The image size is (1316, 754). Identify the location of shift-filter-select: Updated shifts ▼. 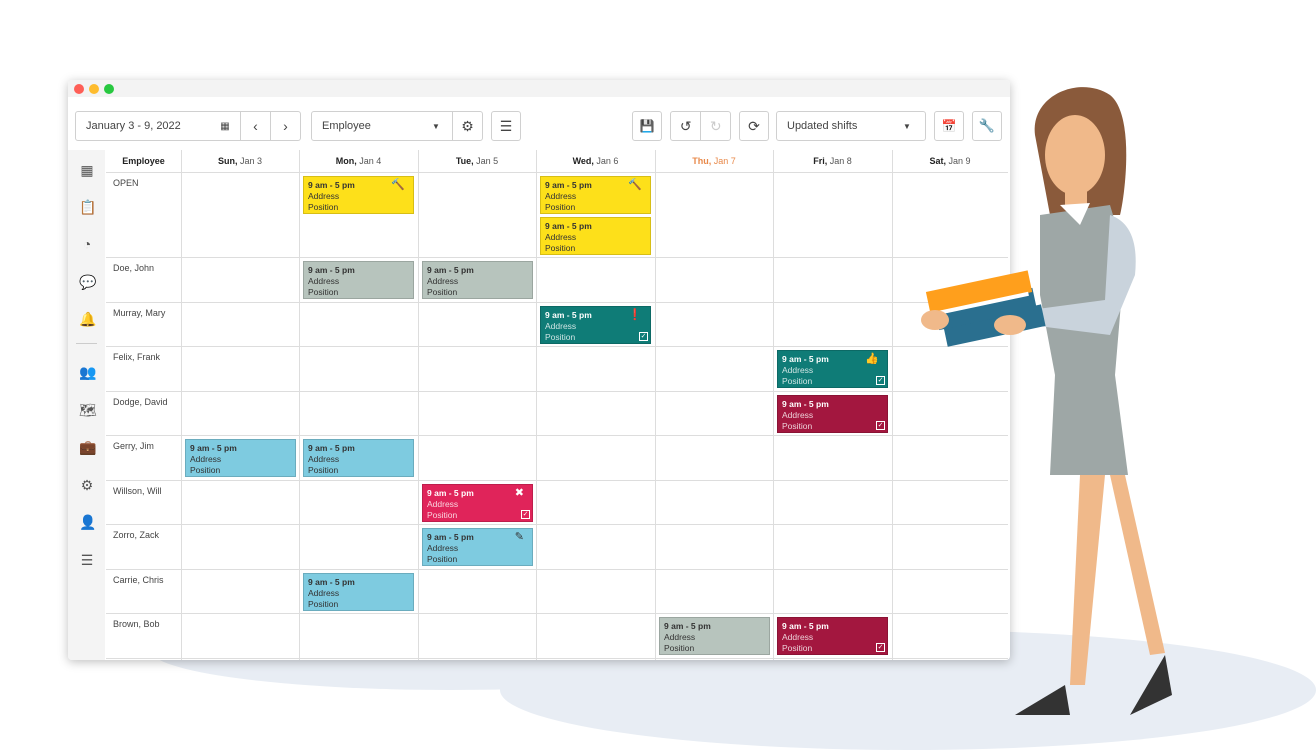
(851, 126).